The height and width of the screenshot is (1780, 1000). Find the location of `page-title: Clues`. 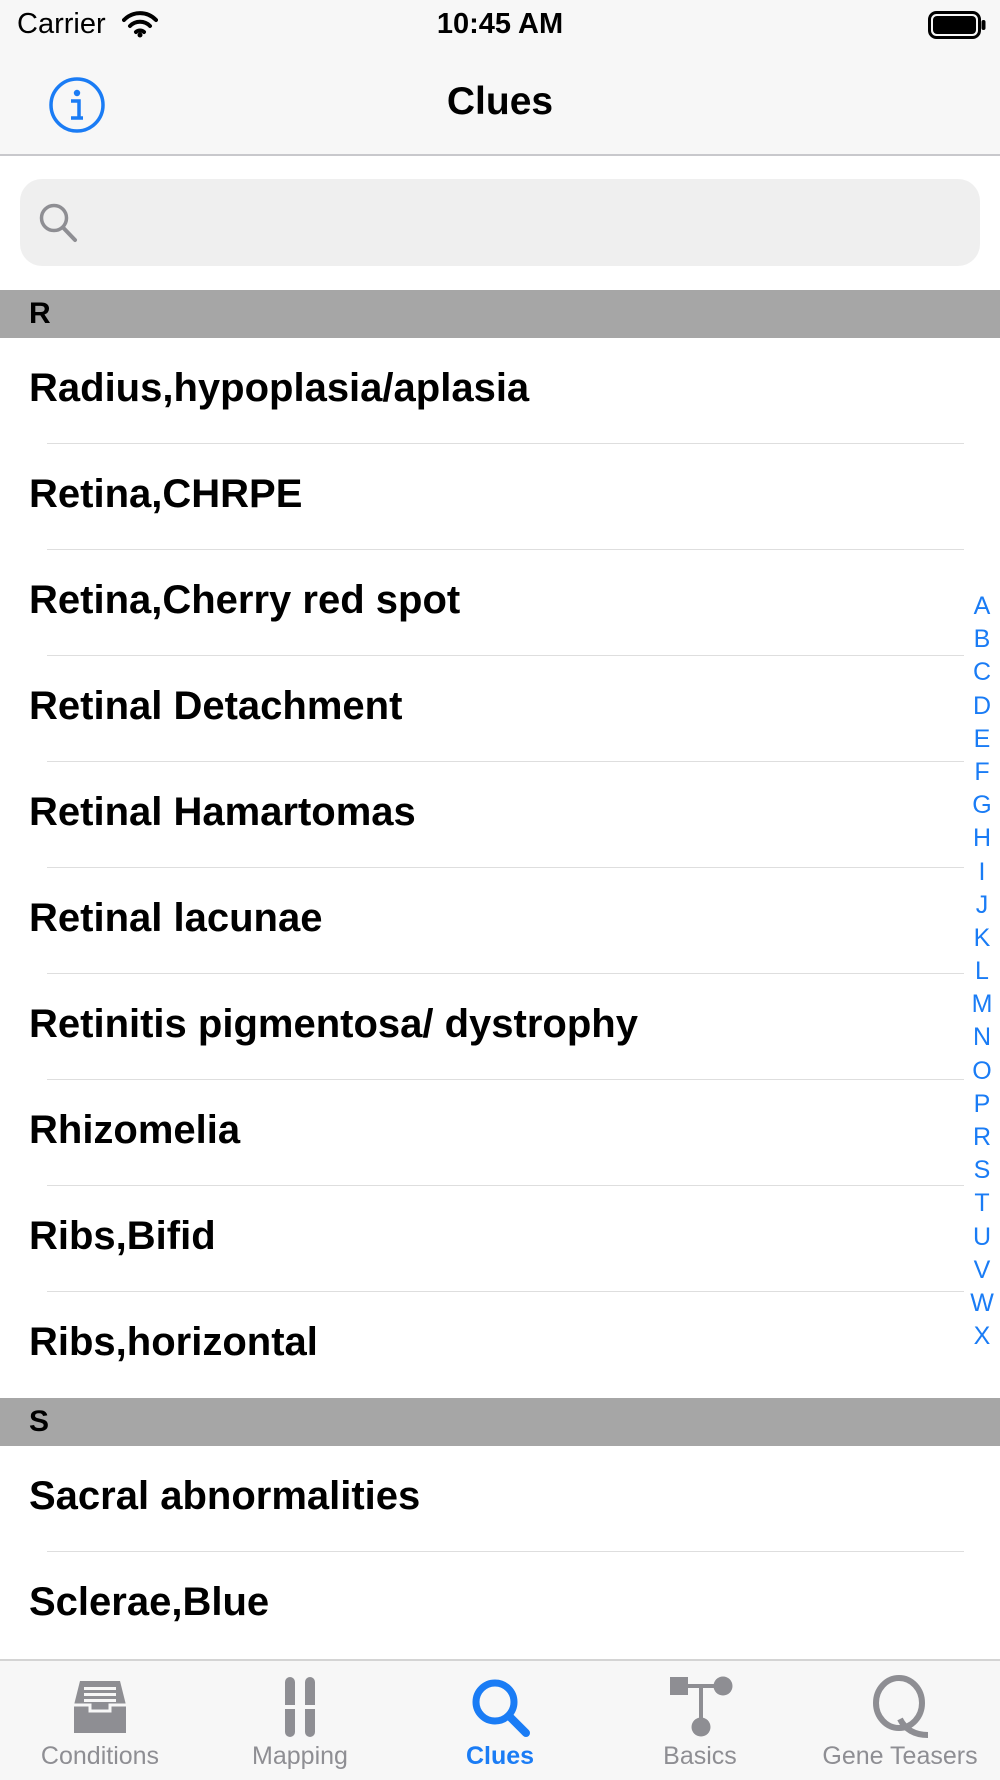

page-title: Clues is located at coordinates (500, 101).